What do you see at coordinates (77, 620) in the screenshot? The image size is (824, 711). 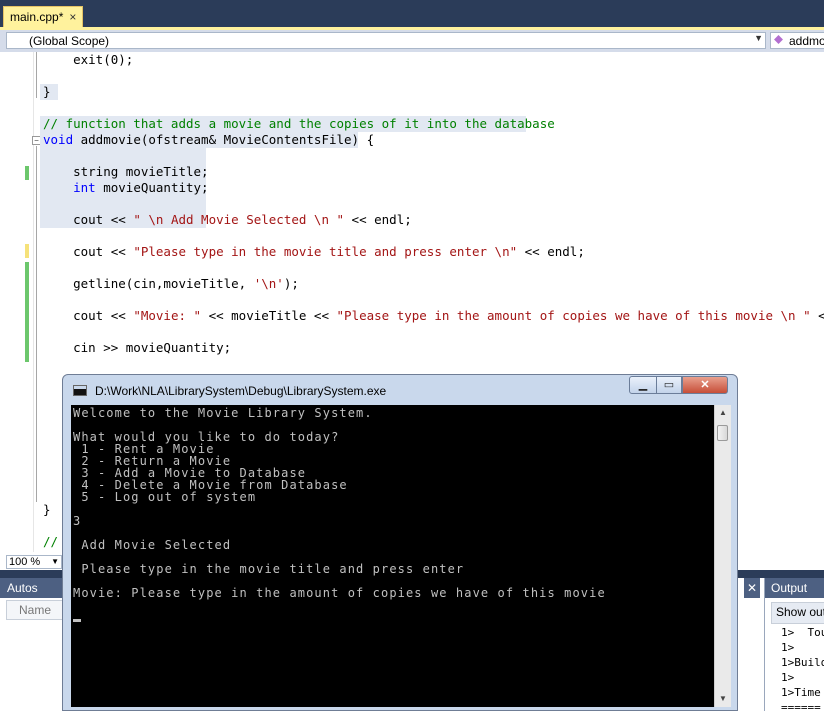 I see `text-cursor` at bounding box center [77, 620].